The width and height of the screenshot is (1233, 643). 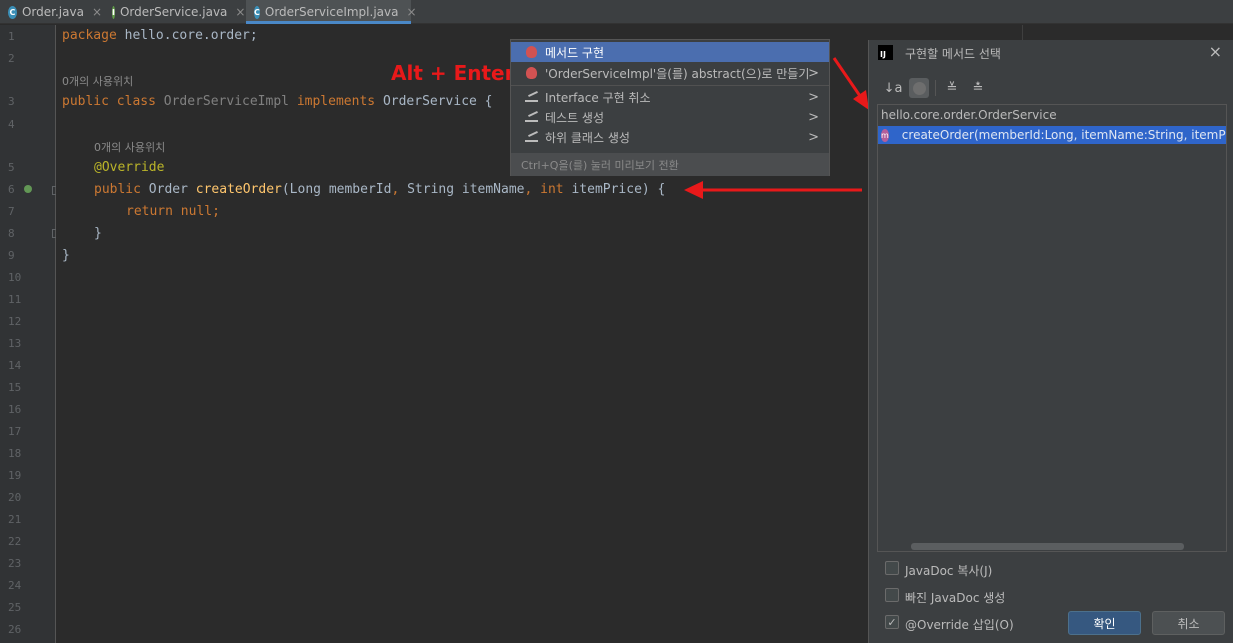 I want to click on arrow-to-method, so click(x=773, y=190).